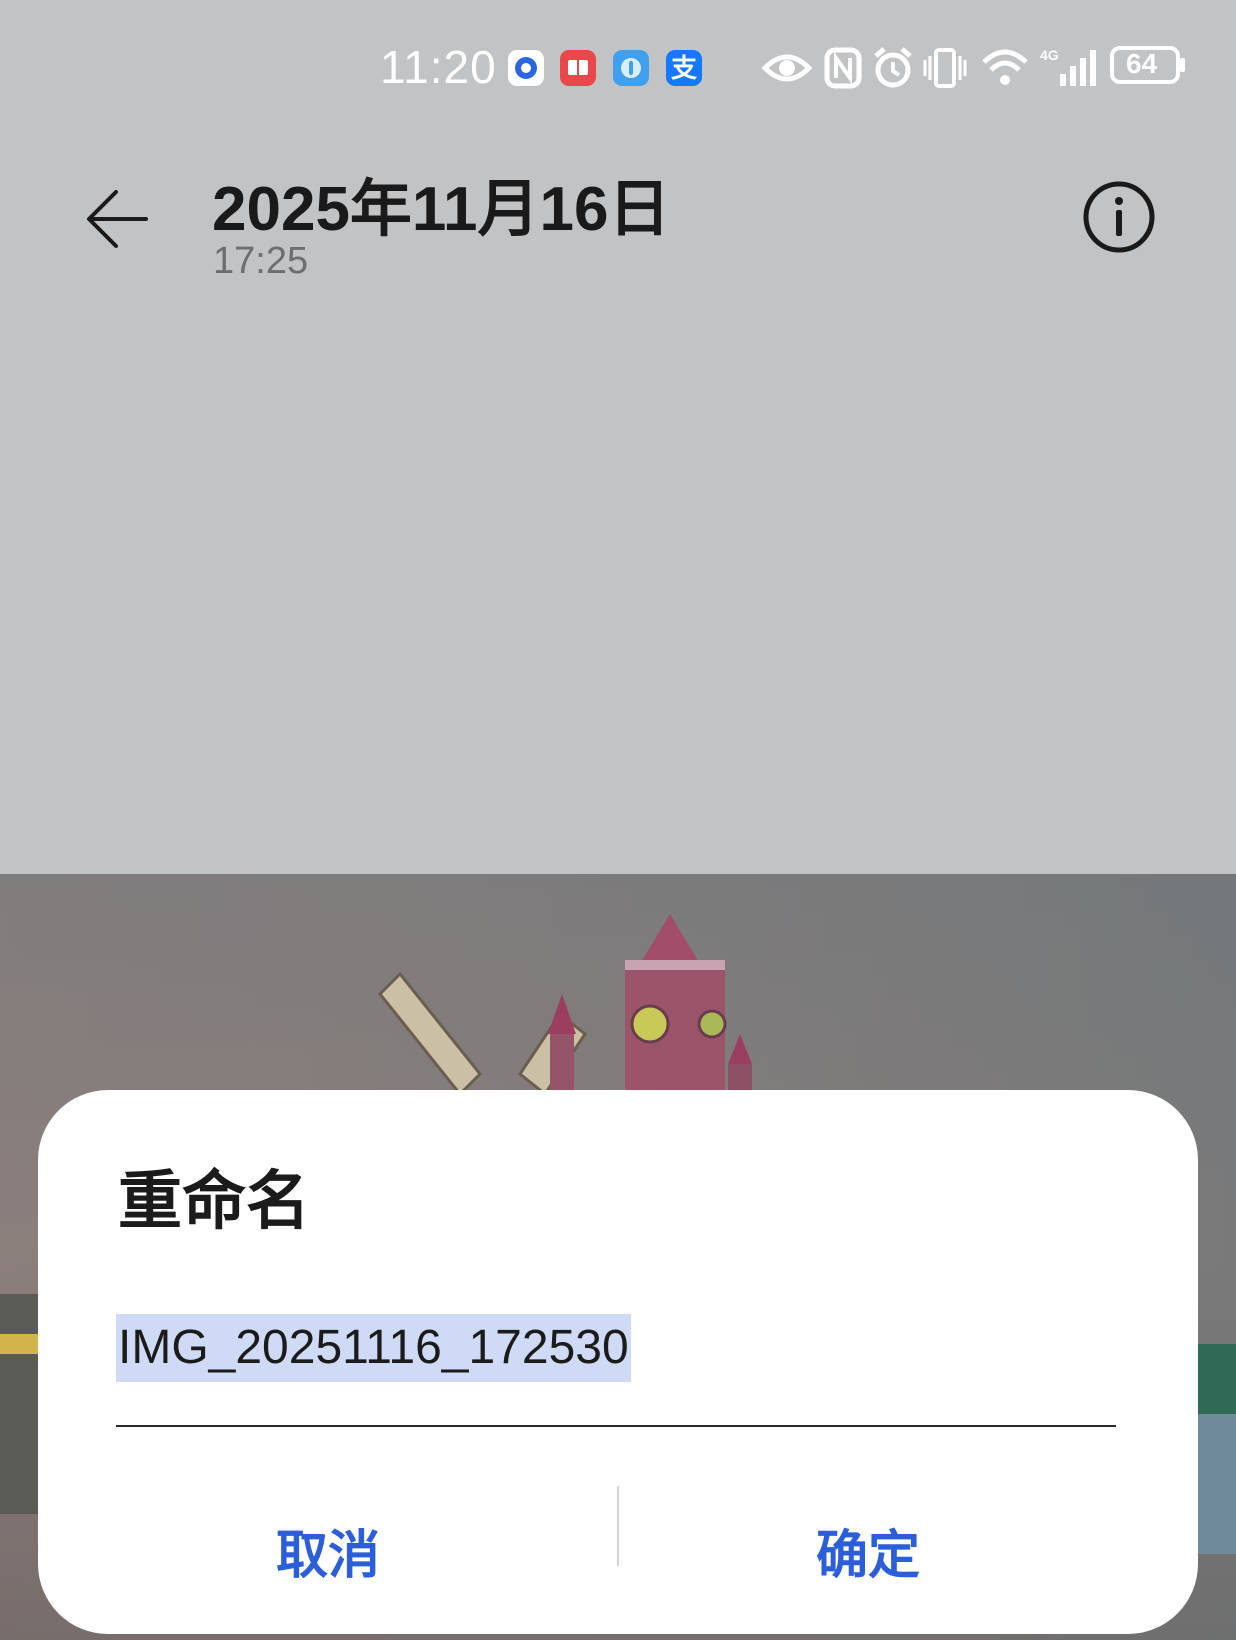 The width and height of the screenshot is (1236, 1640). I want to click on back-arrow-icon, so click(117, 219).